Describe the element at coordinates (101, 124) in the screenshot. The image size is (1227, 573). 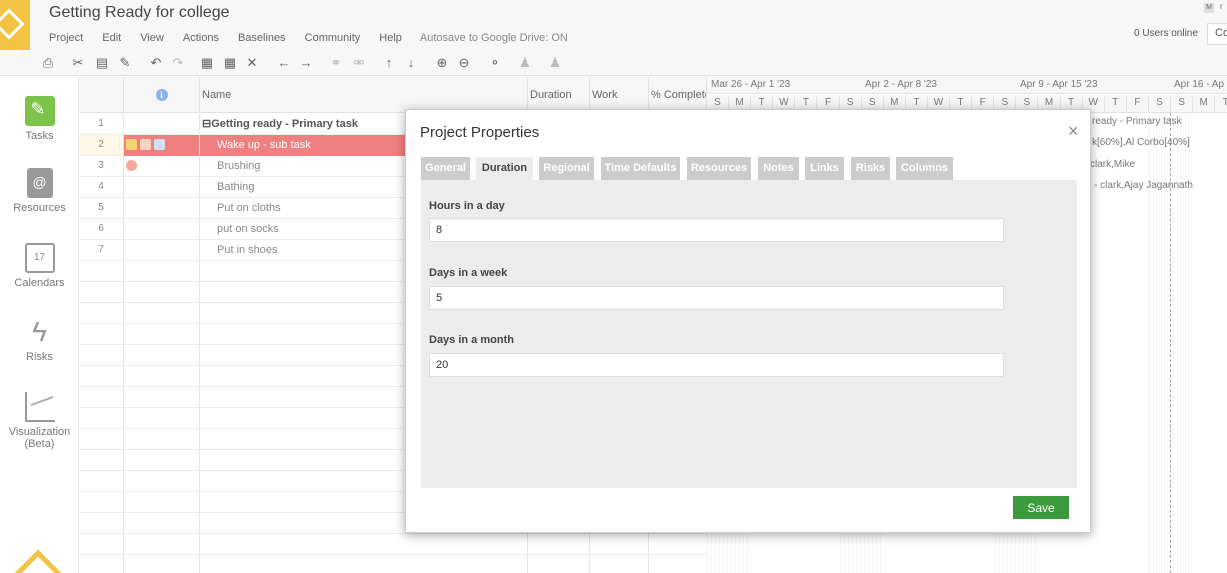
I see `row-number: 1` at that location.